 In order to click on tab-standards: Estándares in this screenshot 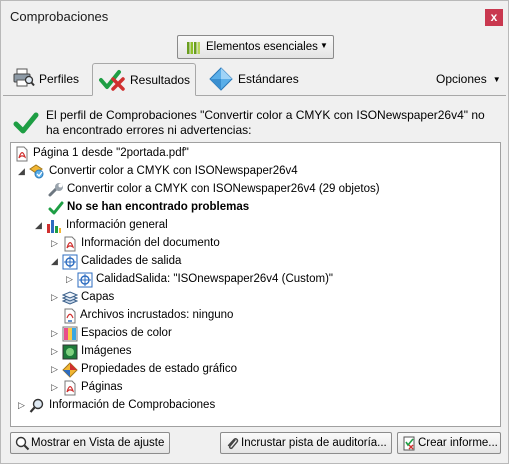, I will do `click(254, 79)`.